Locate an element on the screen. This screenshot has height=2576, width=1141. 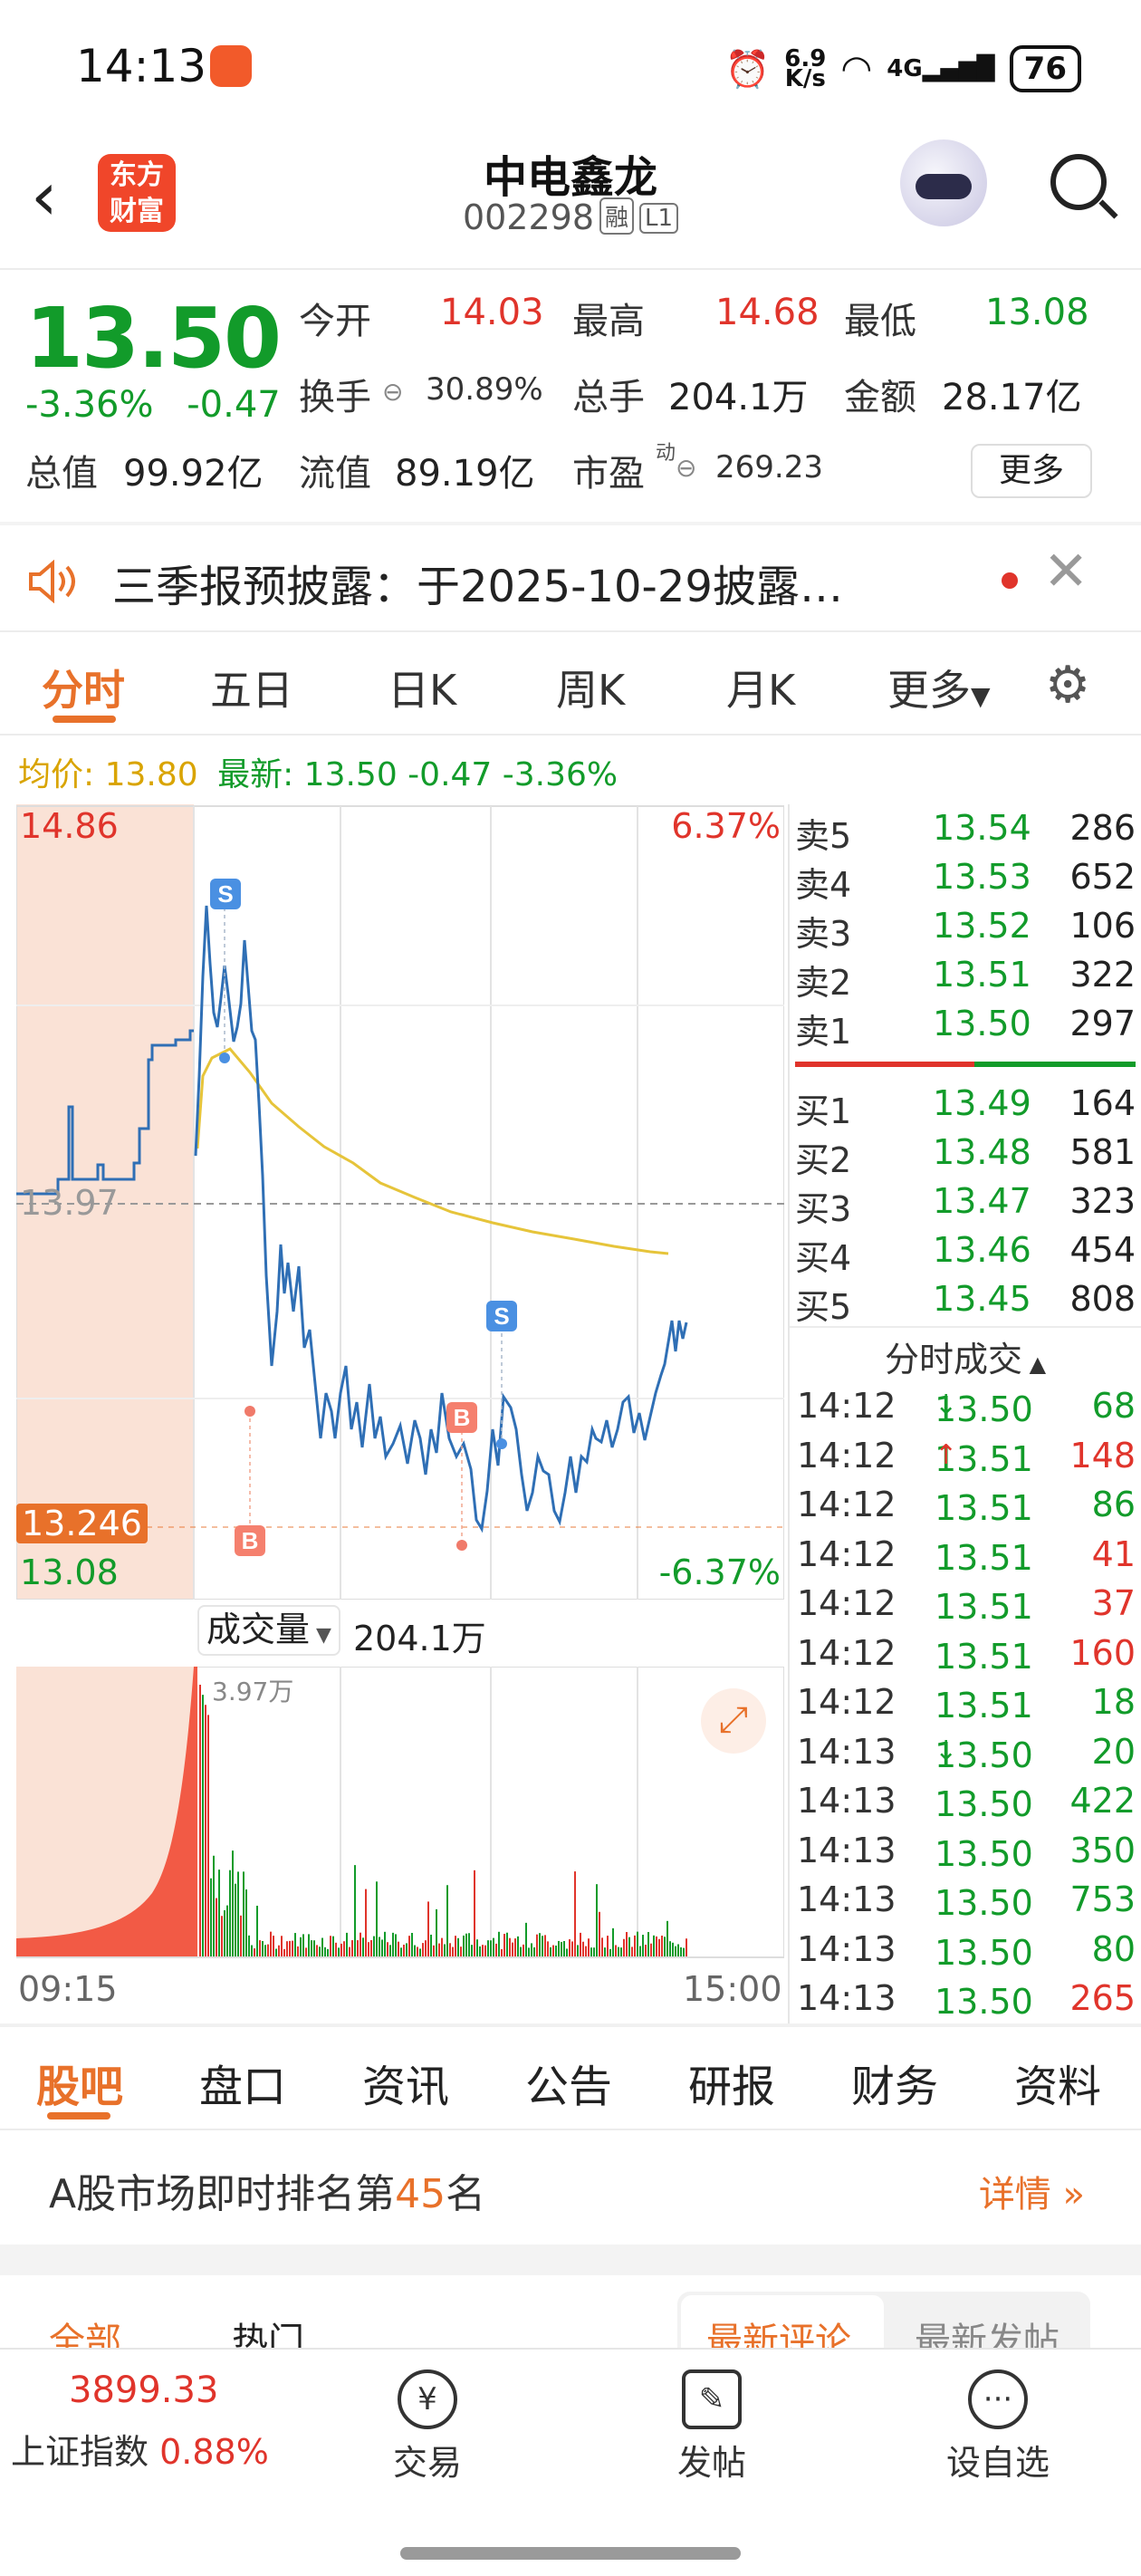
info-icon: ⊖ is located at coordinates (392, 392).